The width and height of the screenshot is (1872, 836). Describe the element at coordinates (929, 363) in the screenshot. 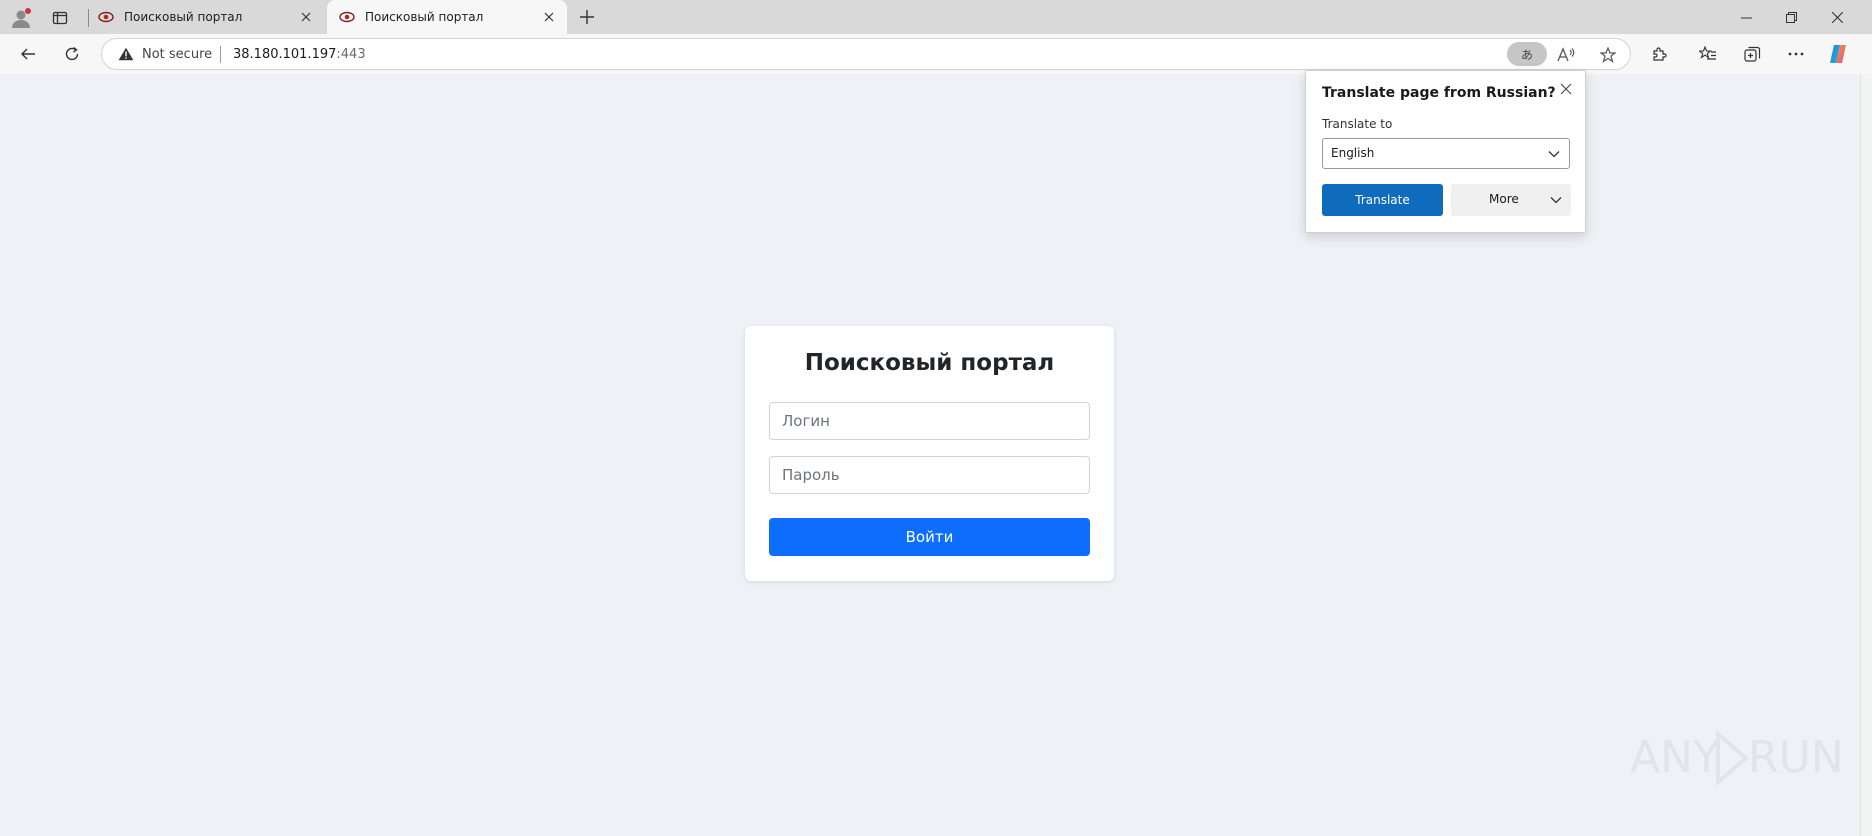

I see `page-title: Поисковый портал` at that location.